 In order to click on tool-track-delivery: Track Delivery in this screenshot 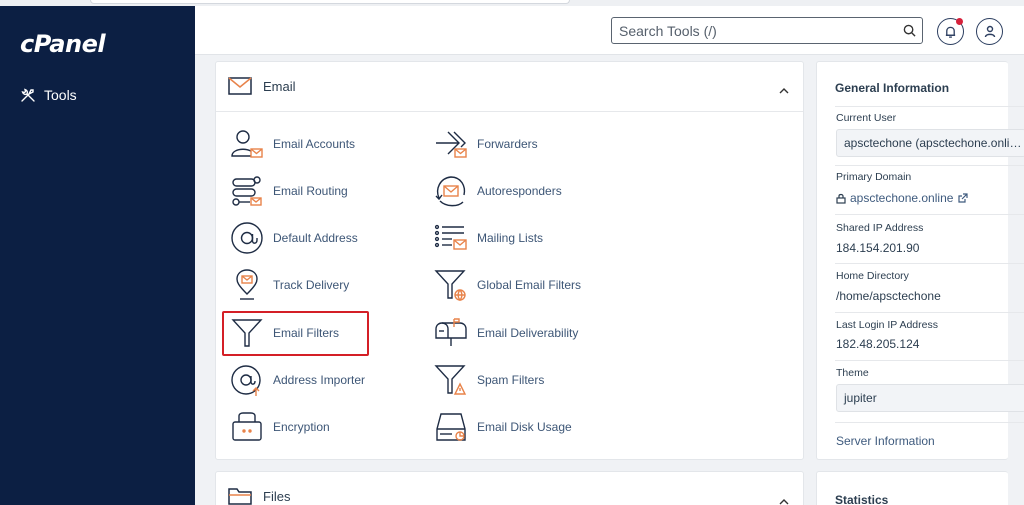, I will do `click(289, 285)`.